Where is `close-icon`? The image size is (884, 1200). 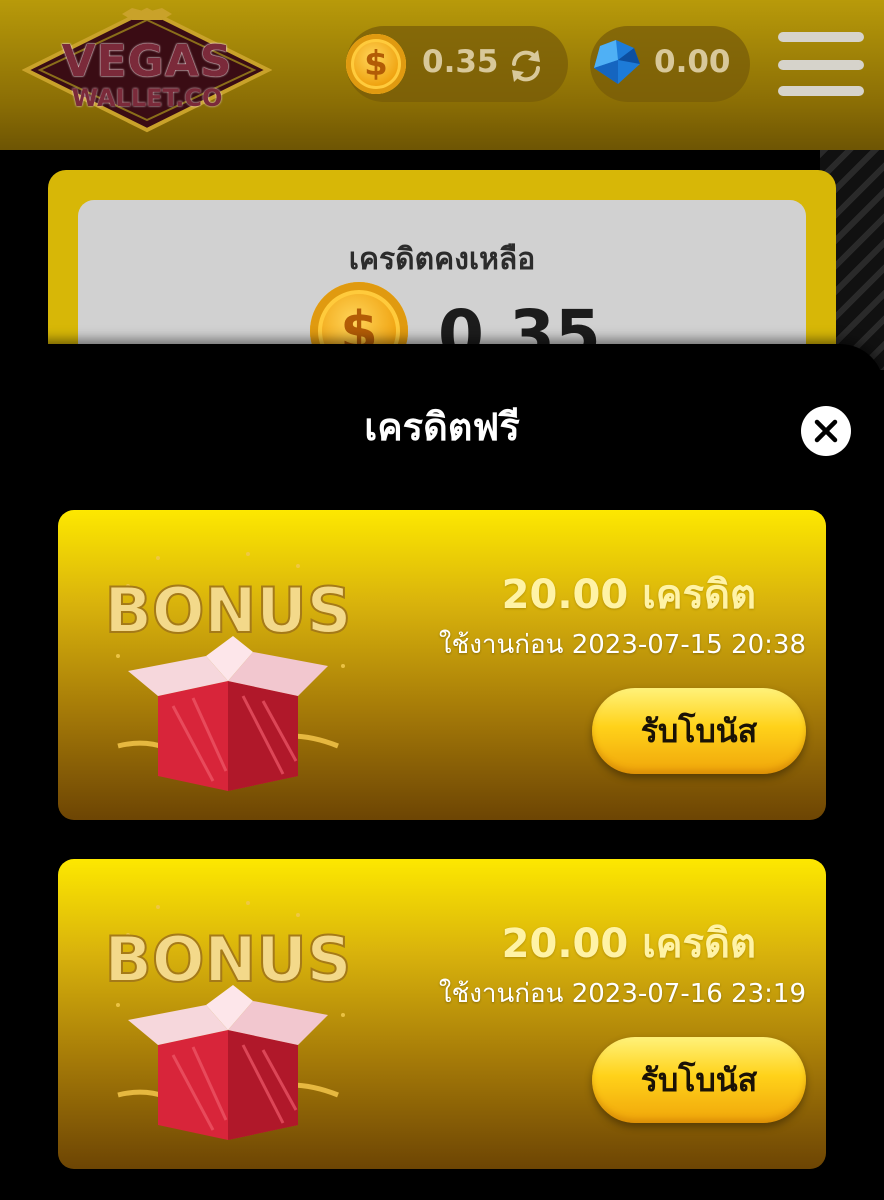
close-icon is located at coordinates (826, 431).